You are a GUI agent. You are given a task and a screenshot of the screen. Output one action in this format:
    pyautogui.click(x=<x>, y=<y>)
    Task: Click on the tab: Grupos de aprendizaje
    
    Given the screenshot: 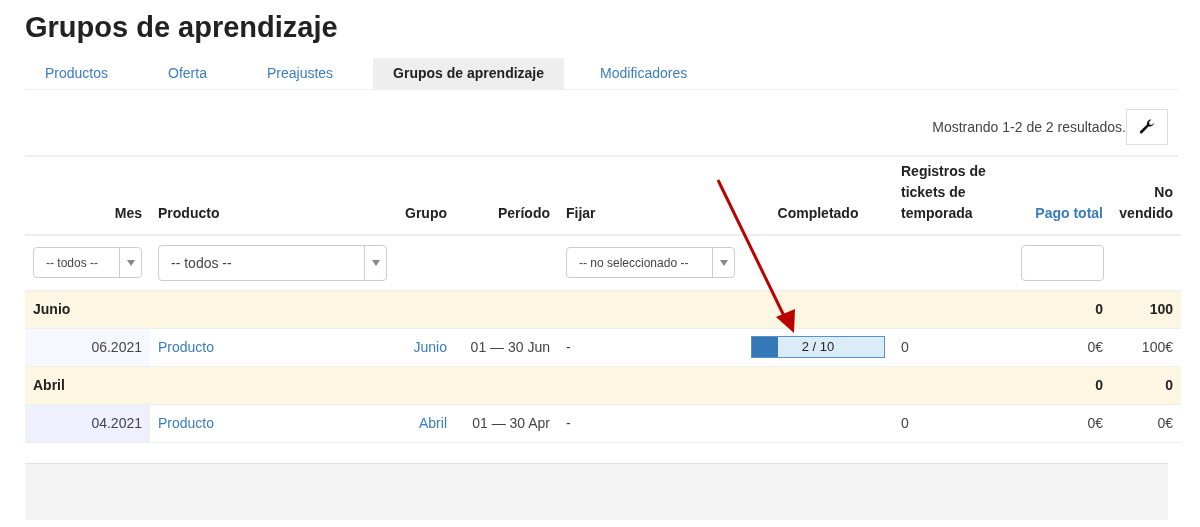 What is the action you would take?
    pyautogui.click(x=469, y=73)
    